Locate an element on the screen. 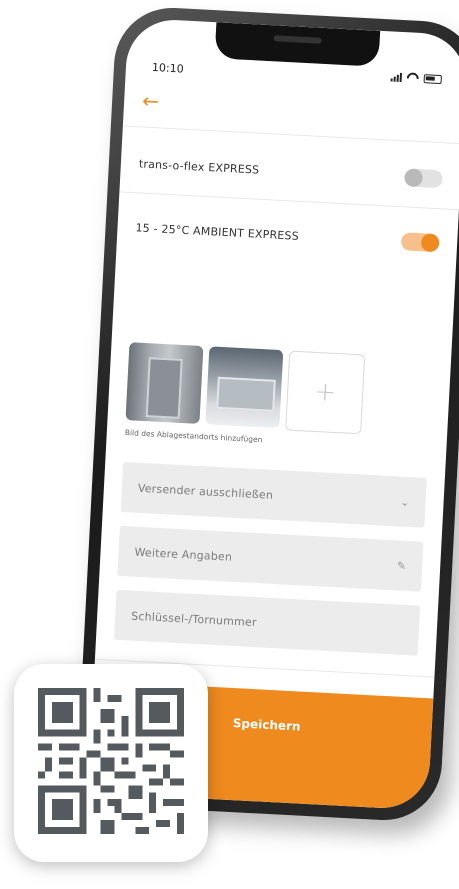 The width and height of the screenshot is (459, 889). row-divider is located at coordinates (289, 201).